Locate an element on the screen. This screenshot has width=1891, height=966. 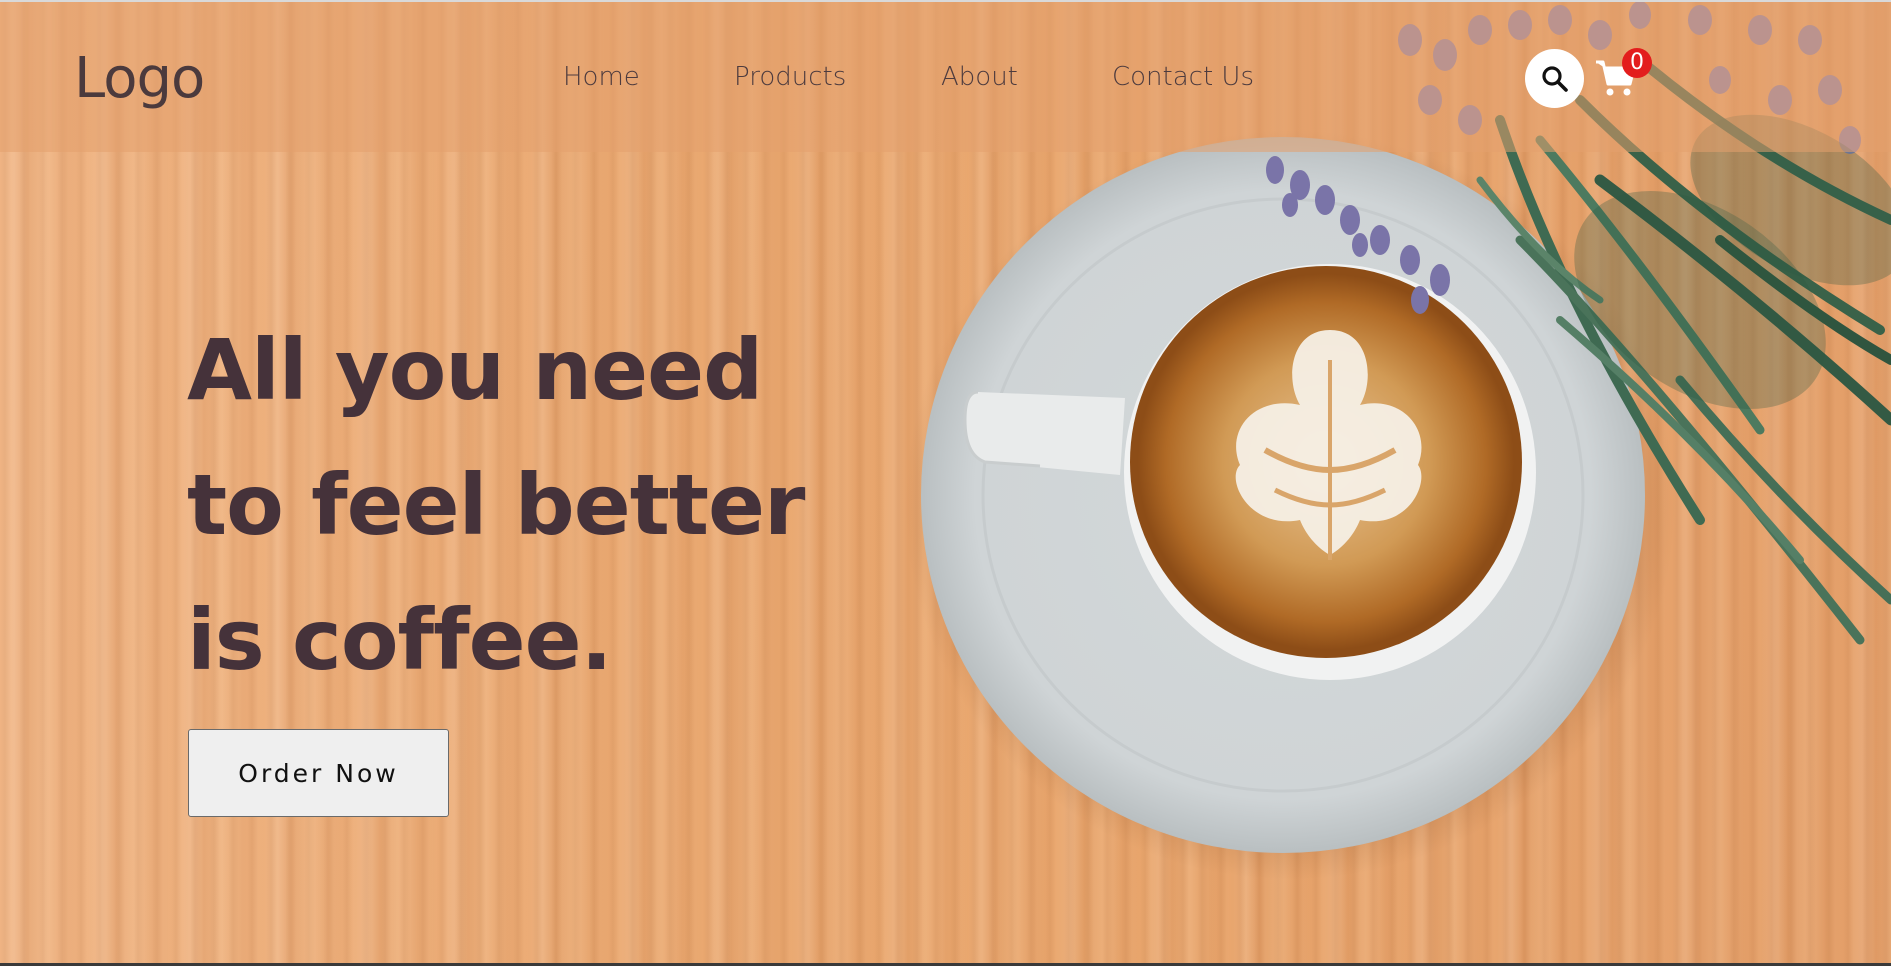
headline-line-1: All you need is located at coordinates (475, 370).